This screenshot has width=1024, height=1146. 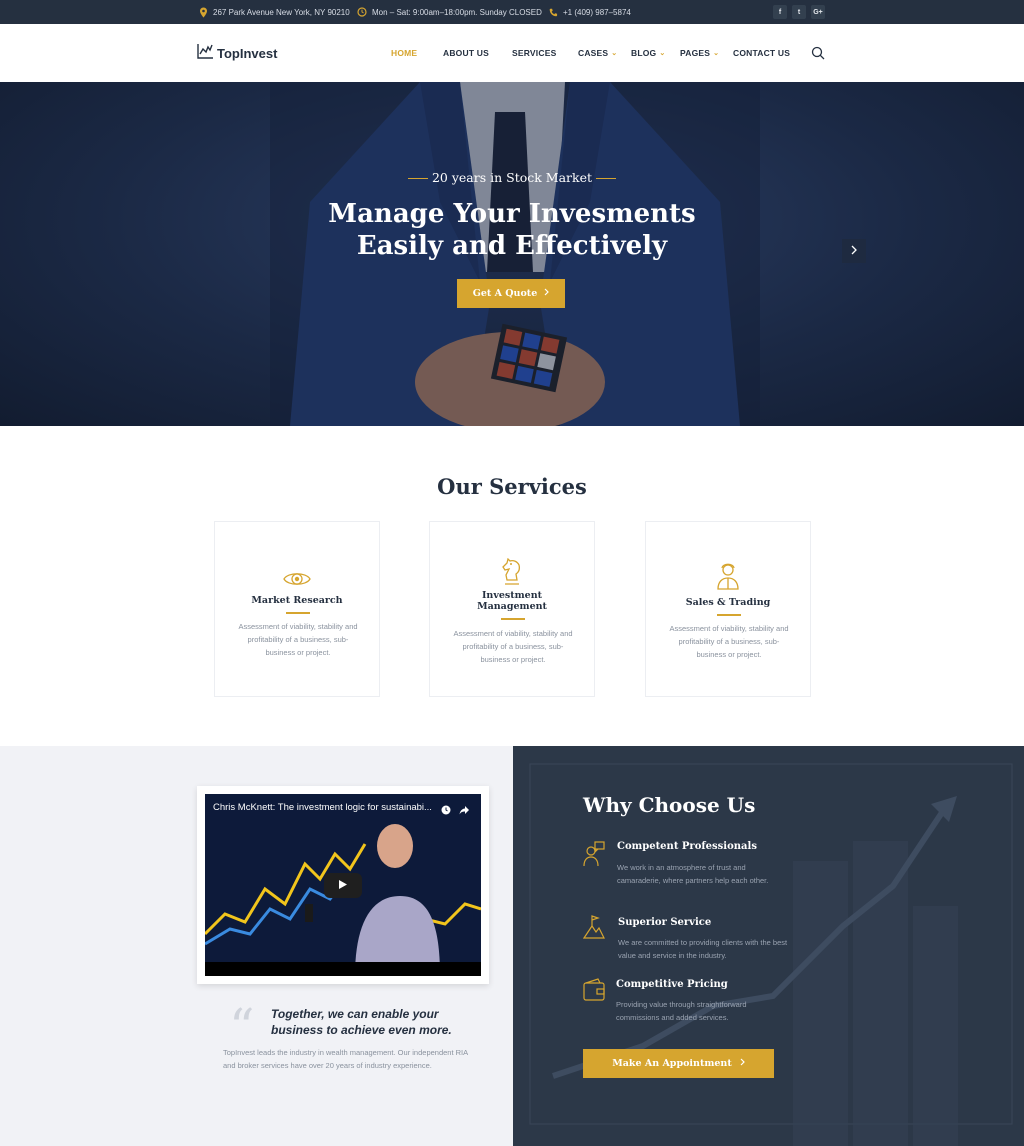 I want to click on feature-title: Competitive Pricing, so click(x=672, y=984).